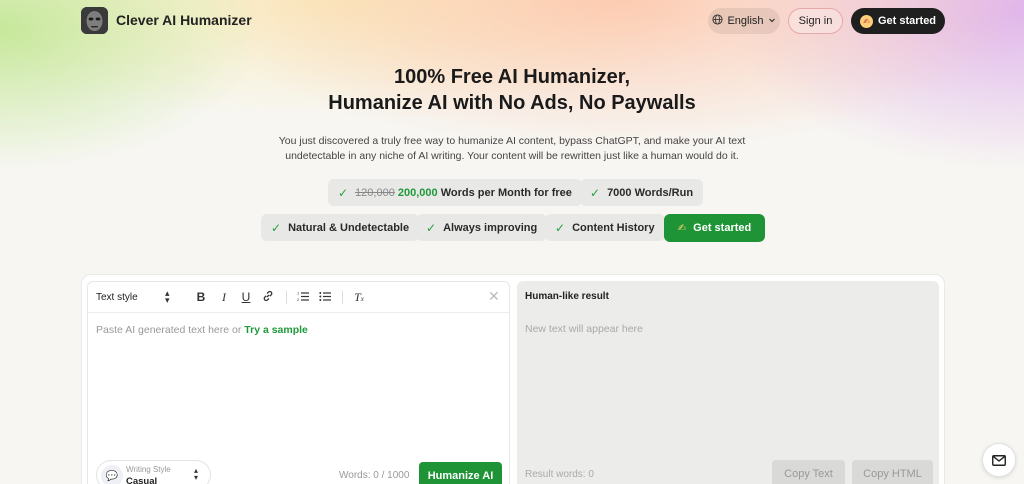  I want to click on language-selector: English, so click(744, 21).